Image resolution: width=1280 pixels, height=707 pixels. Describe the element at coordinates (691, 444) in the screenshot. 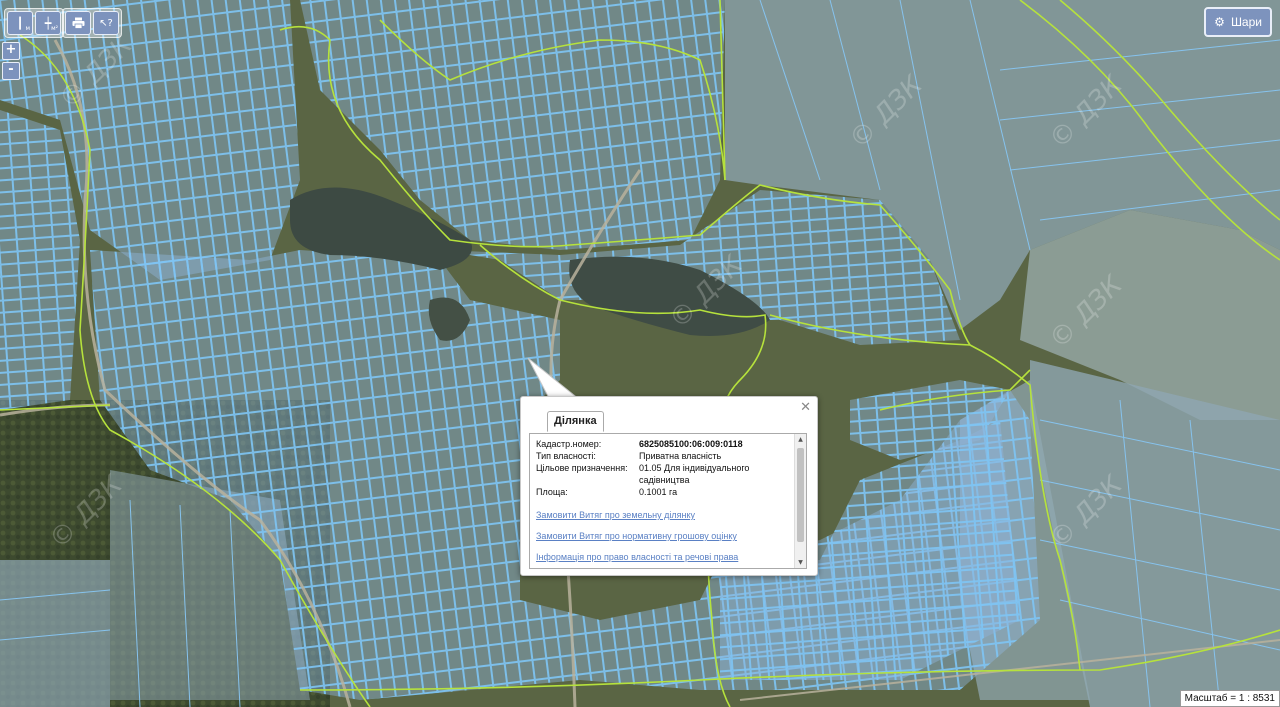

I see `field-value: 6825085100:06:009:0118` at that location.